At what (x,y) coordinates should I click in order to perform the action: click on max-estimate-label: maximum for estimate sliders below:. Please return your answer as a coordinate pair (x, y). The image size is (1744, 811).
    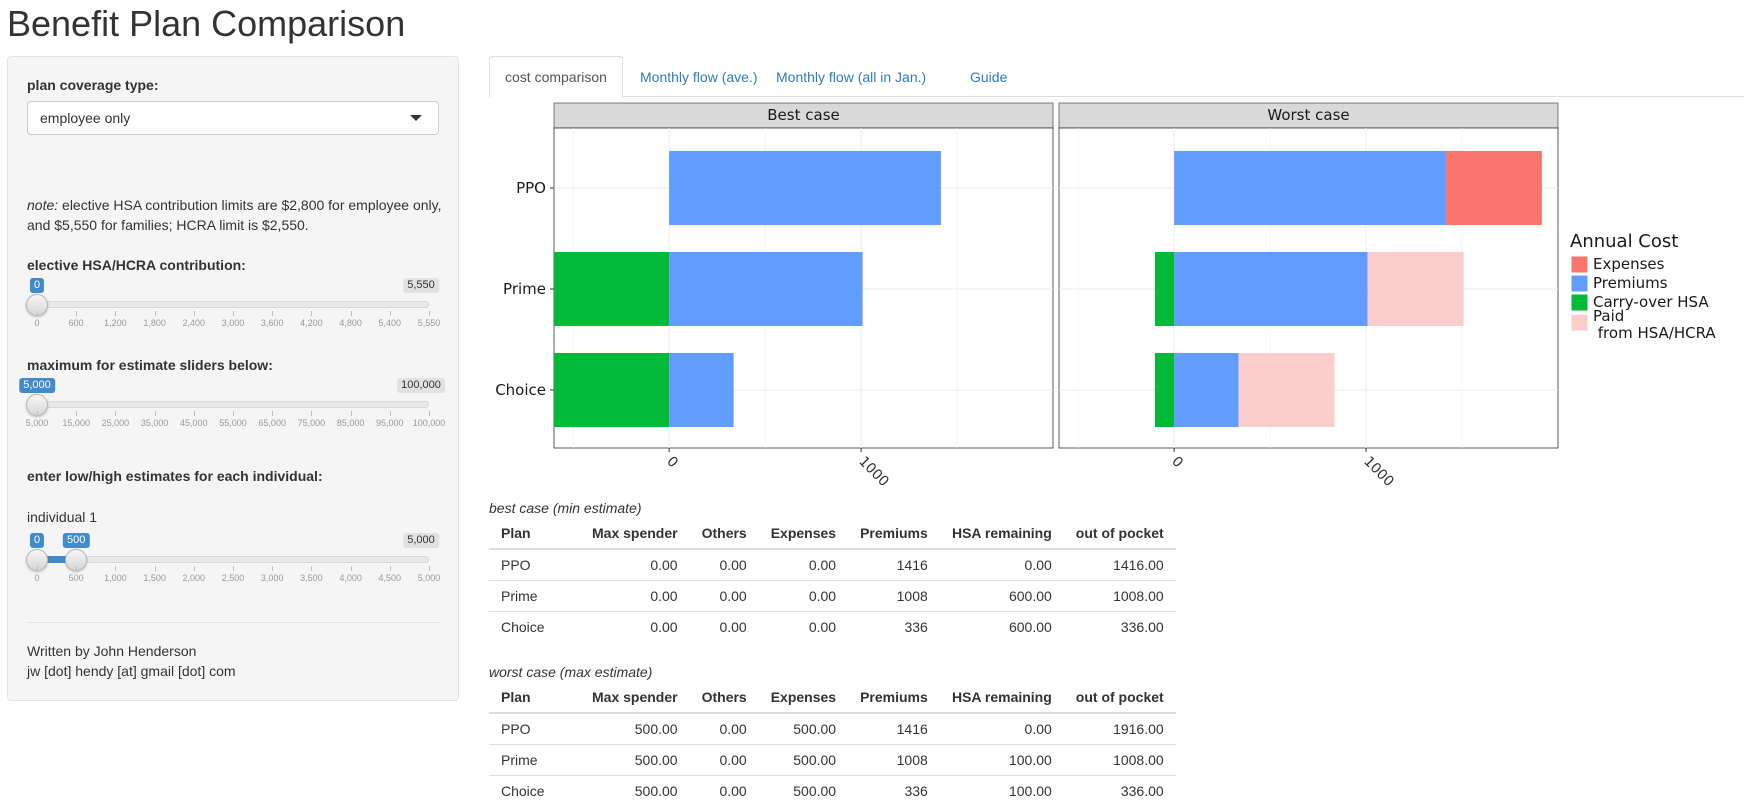
    Looking at the image, I should click on (150, 365).